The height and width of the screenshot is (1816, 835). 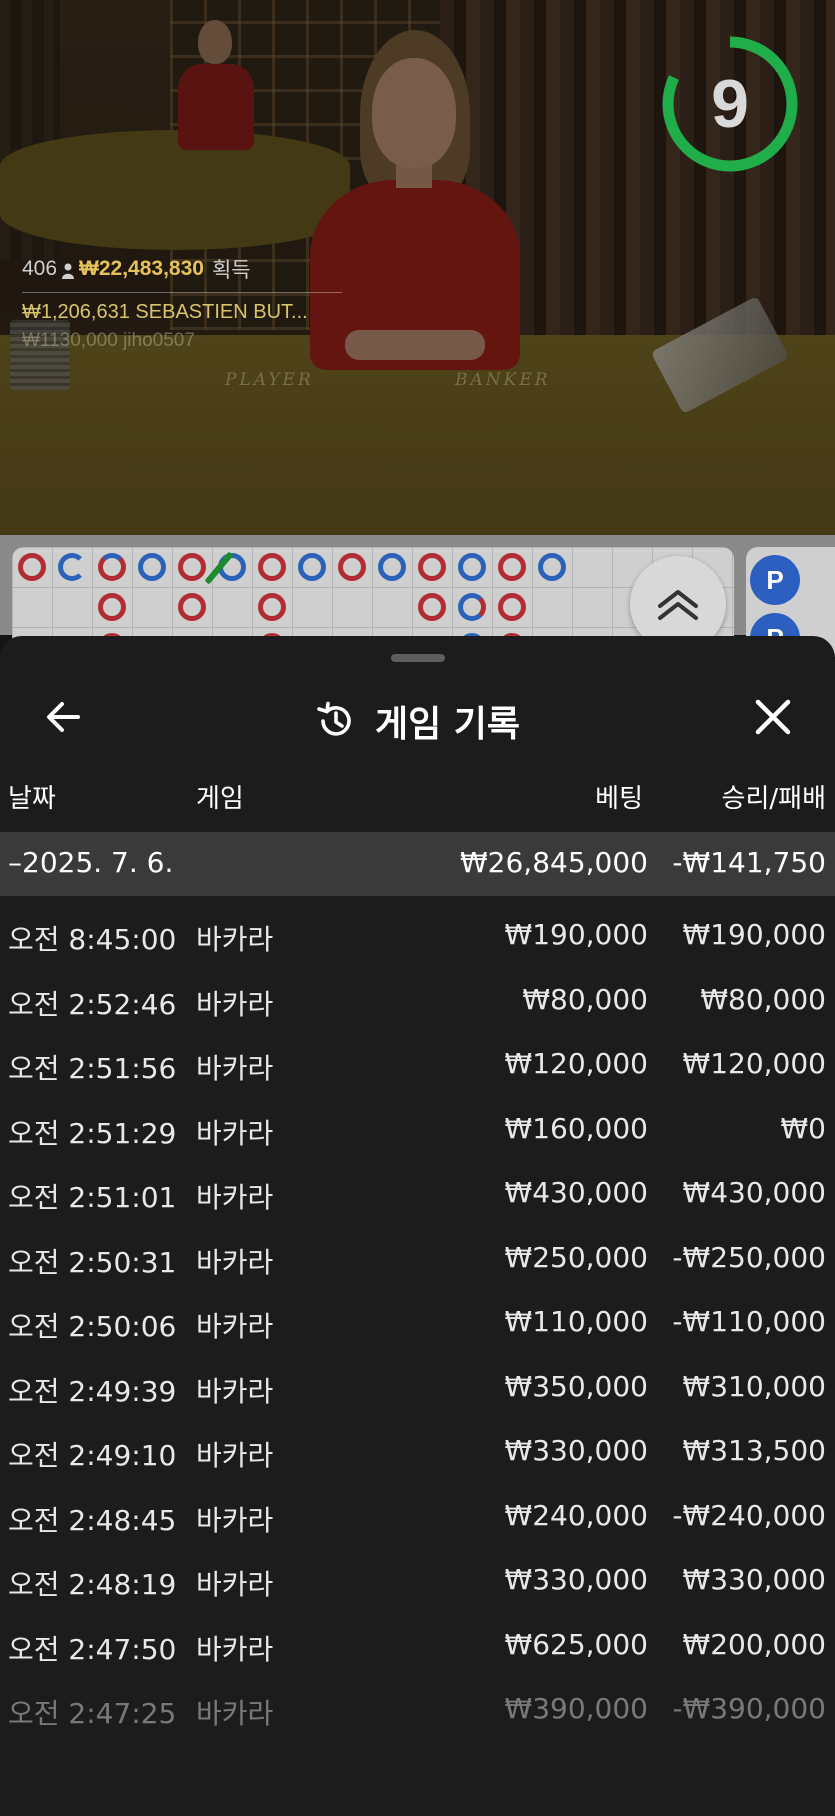 I want to click on close-icon, so click(x=773, y=717).